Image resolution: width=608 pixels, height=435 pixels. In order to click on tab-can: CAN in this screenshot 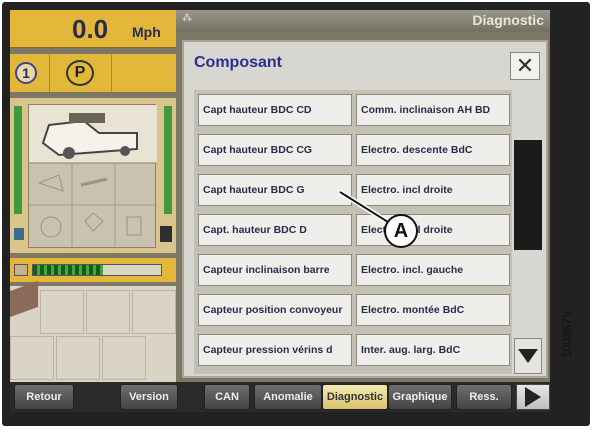, I will do `click(227, 397)`.